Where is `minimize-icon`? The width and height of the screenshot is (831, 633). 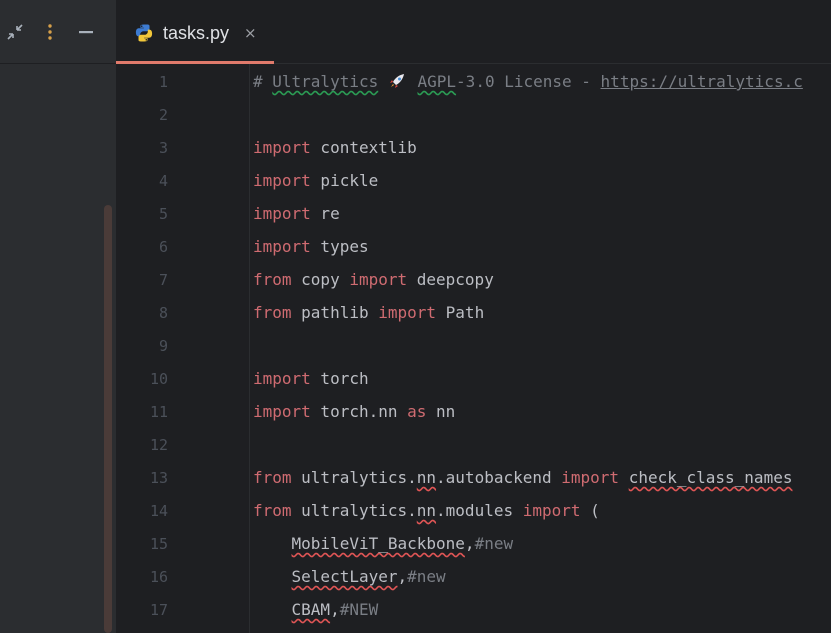 minimize-icon is located at coordinates (86, 32).